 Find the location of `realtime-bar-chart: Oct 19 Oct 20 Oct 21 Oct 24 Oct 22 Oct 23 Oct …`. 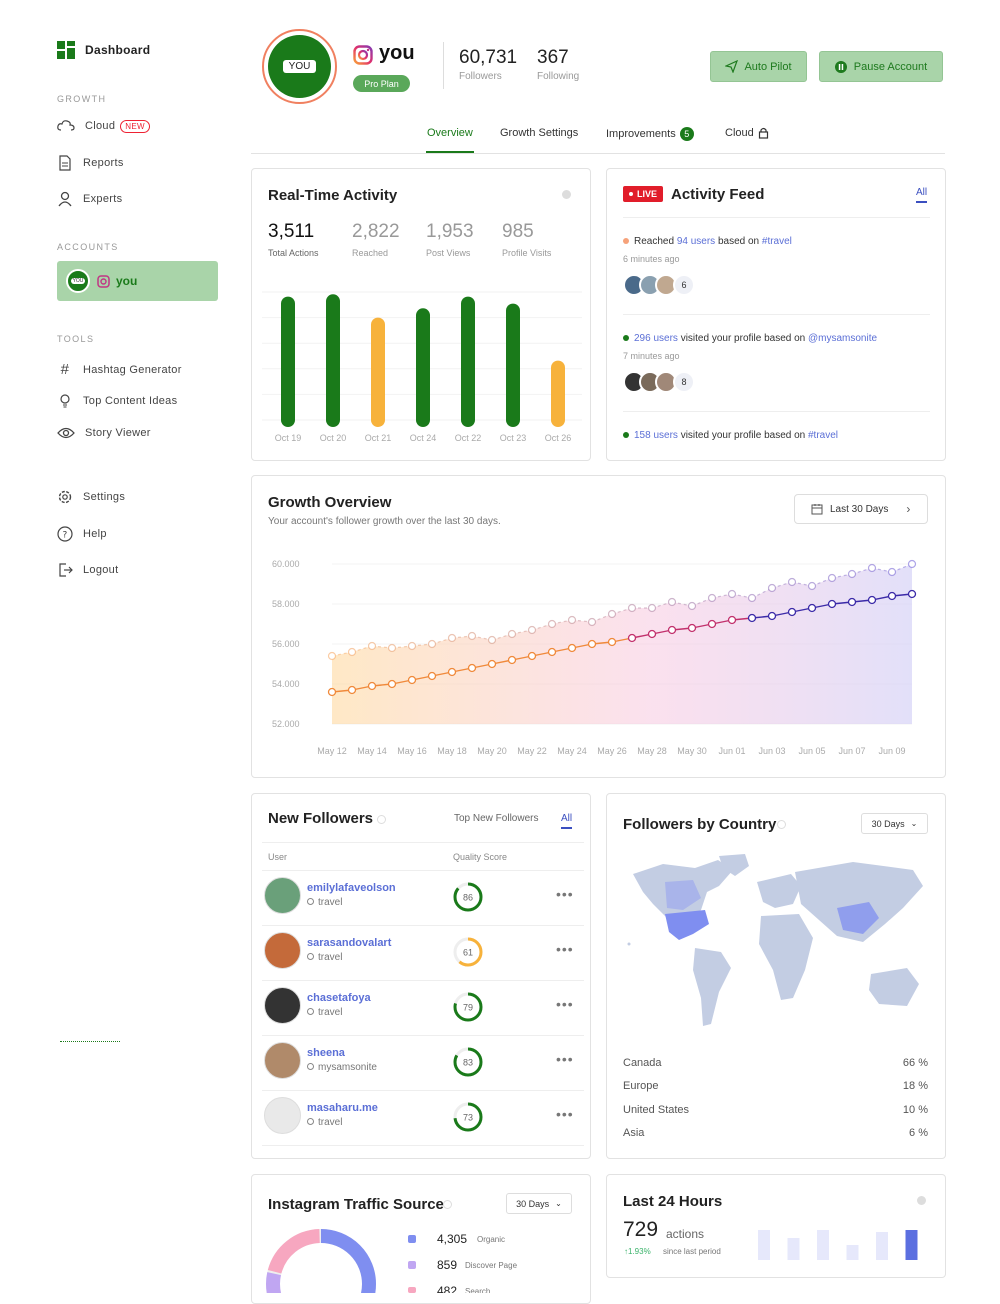

realtime-bar-chart: Oct 19 Oct 20 Oct 21 Oct 24 Oct 22 Oct 23 Oct … is located at coordinates (422, 367).